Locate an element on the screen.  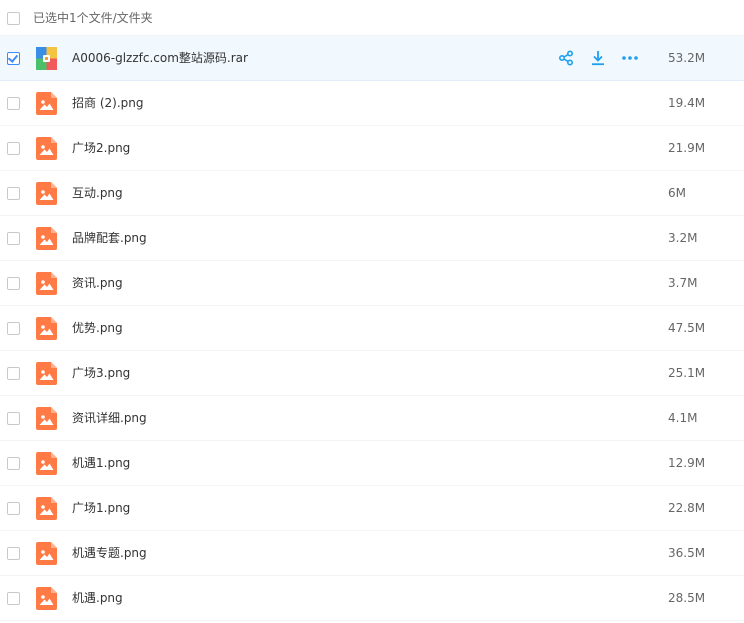
file-row: 资讯详细.png 4.1M is located at coordinates (372, 418).